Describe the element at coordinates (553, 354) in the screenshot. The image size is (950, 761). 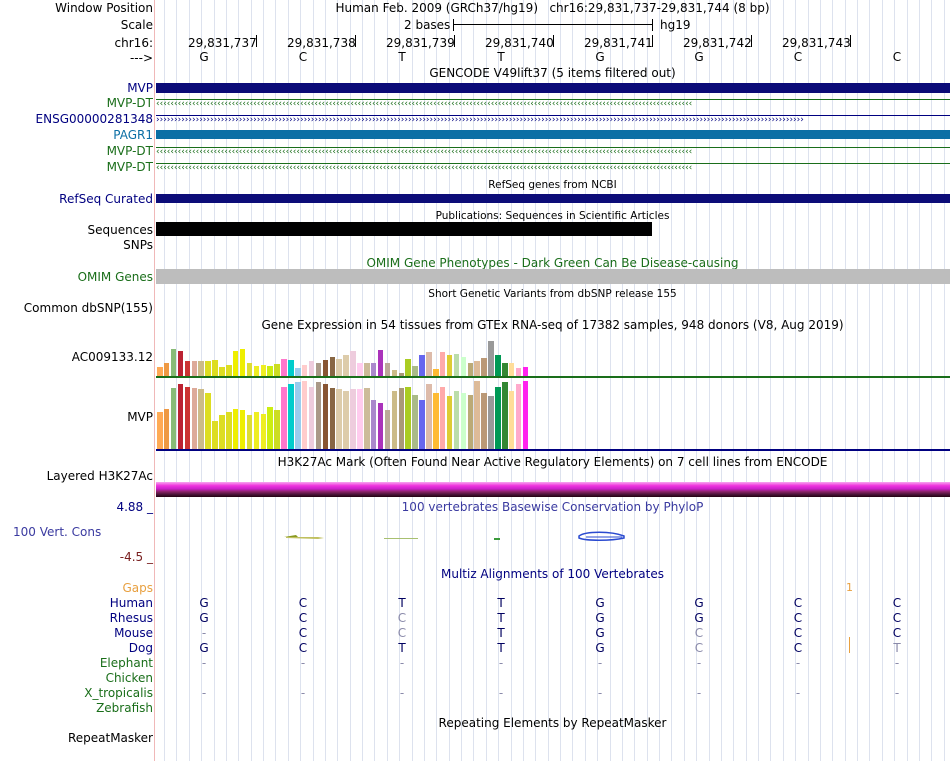
I see `gtex-chart-ac009133` at that location.